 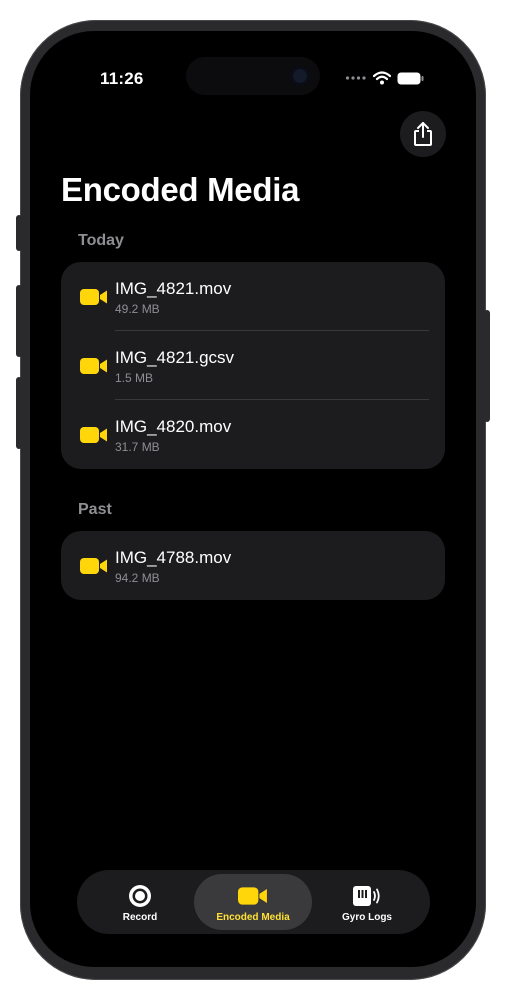 I want to click on file-size: 49.2 MB, so click(x=137, y=309).